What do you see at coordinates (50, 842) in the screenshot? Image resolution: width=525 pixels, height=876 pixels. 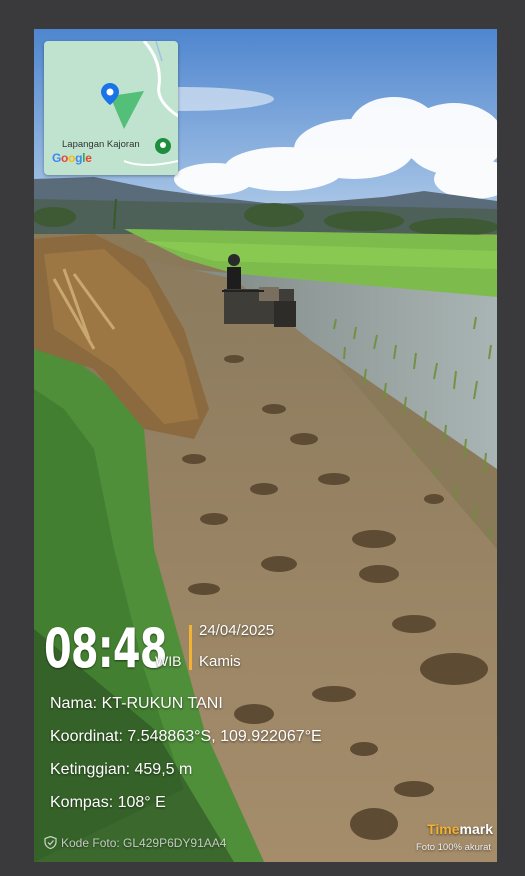 I see `shield-check-icon` at bounding box center [50, 842].